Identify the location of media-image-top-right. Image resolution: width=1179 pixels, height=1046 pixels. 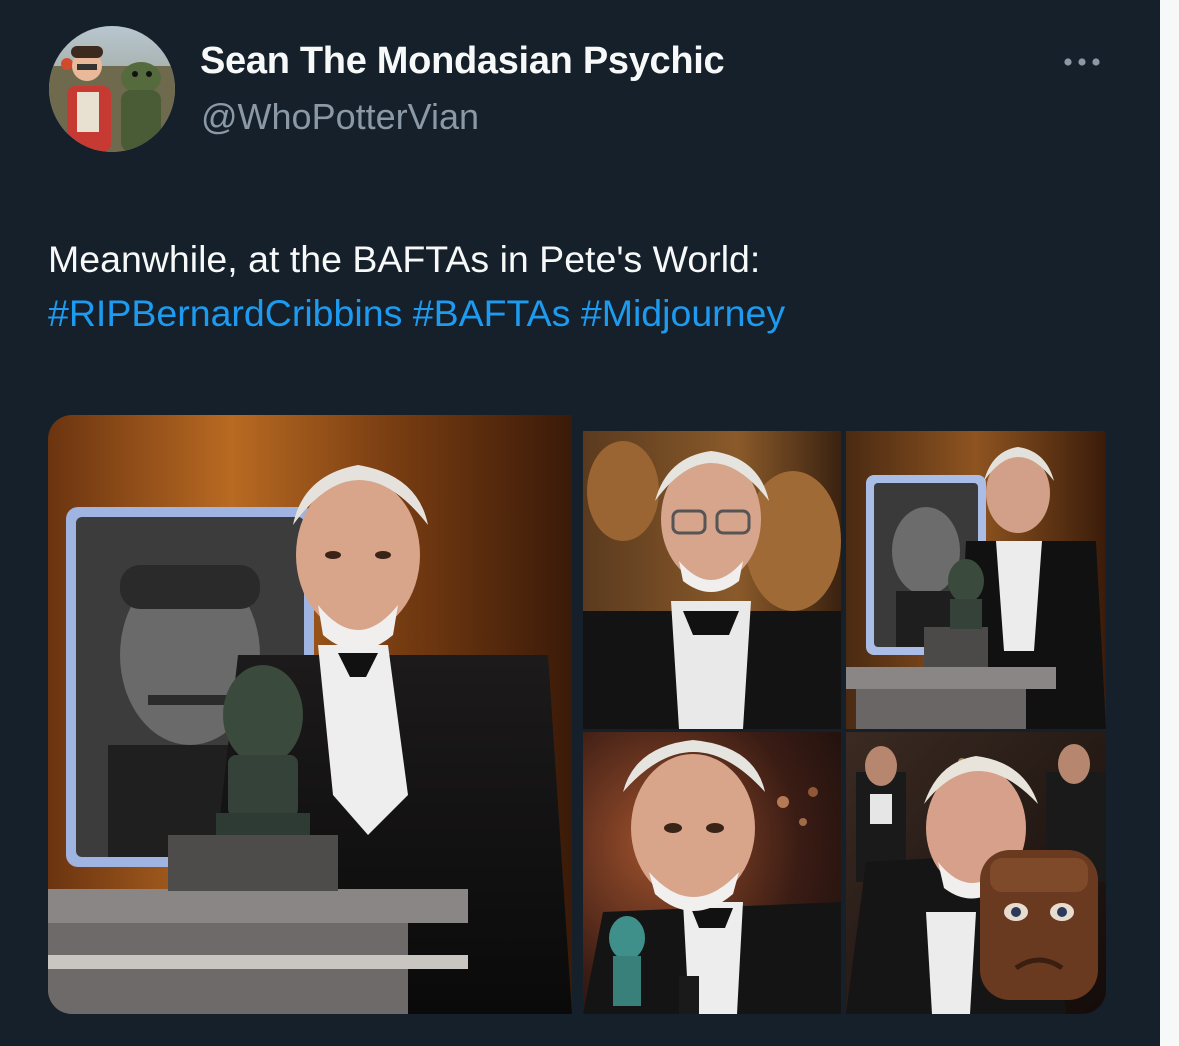
(976, 580).